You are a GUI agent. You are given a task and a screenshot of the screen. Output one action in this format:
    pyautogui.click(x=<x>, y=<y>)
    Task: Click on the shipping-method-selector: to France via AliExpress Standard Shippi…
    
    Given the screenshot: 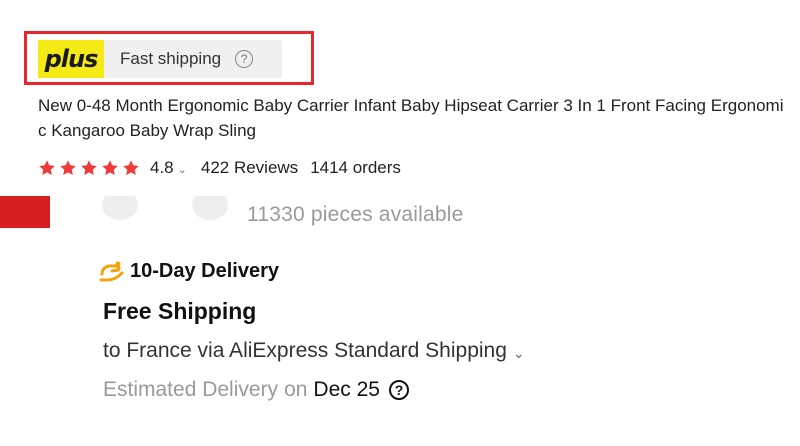 What is the action you would take?
    pyautogui.click(x=314, y=351)
    